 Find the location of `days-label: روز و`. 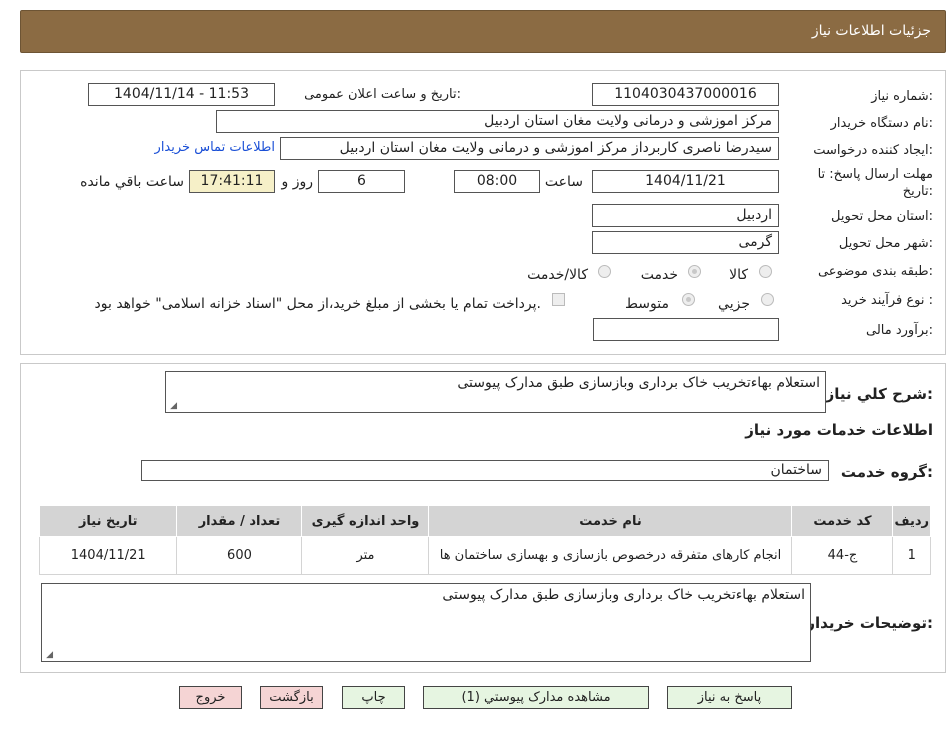

days-label: روز و is located at coordinates (297, 182).